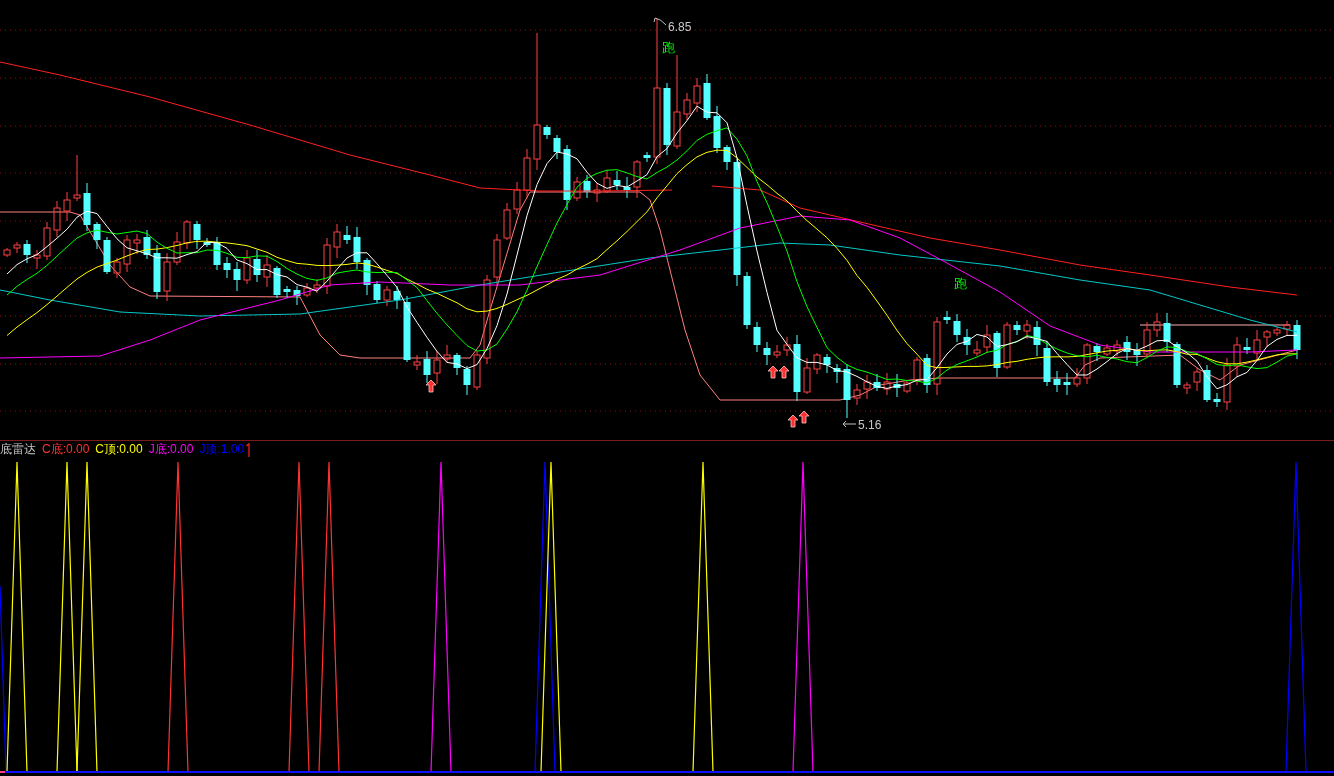  What do you see at coordinates (171, 449) in the screenshot?
I see `indicator-legend-item: J底:0.00` at bounding box center [171, 449].